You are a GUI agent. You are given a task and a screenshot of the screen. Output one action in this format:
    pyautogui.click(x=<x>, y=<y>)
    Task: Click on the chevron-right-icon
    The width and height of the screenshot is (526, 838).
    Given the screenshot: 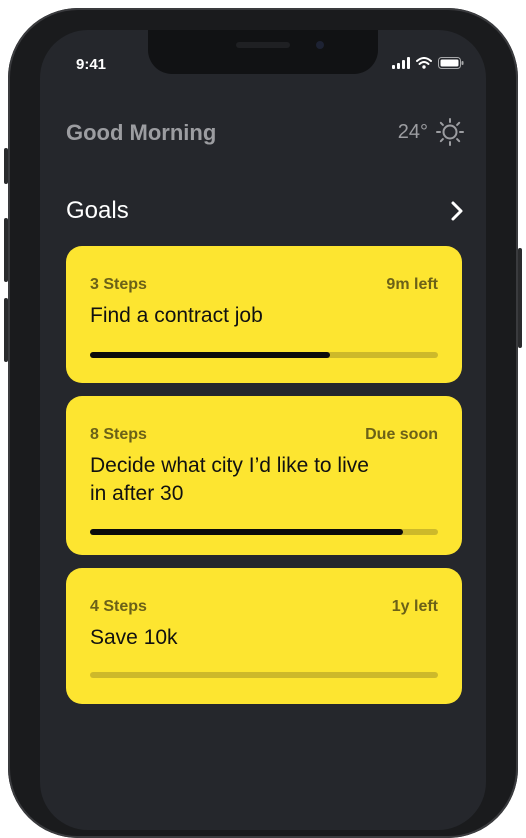 What is the action you would take?
    pyautogui.click(x=457, y=211)
    